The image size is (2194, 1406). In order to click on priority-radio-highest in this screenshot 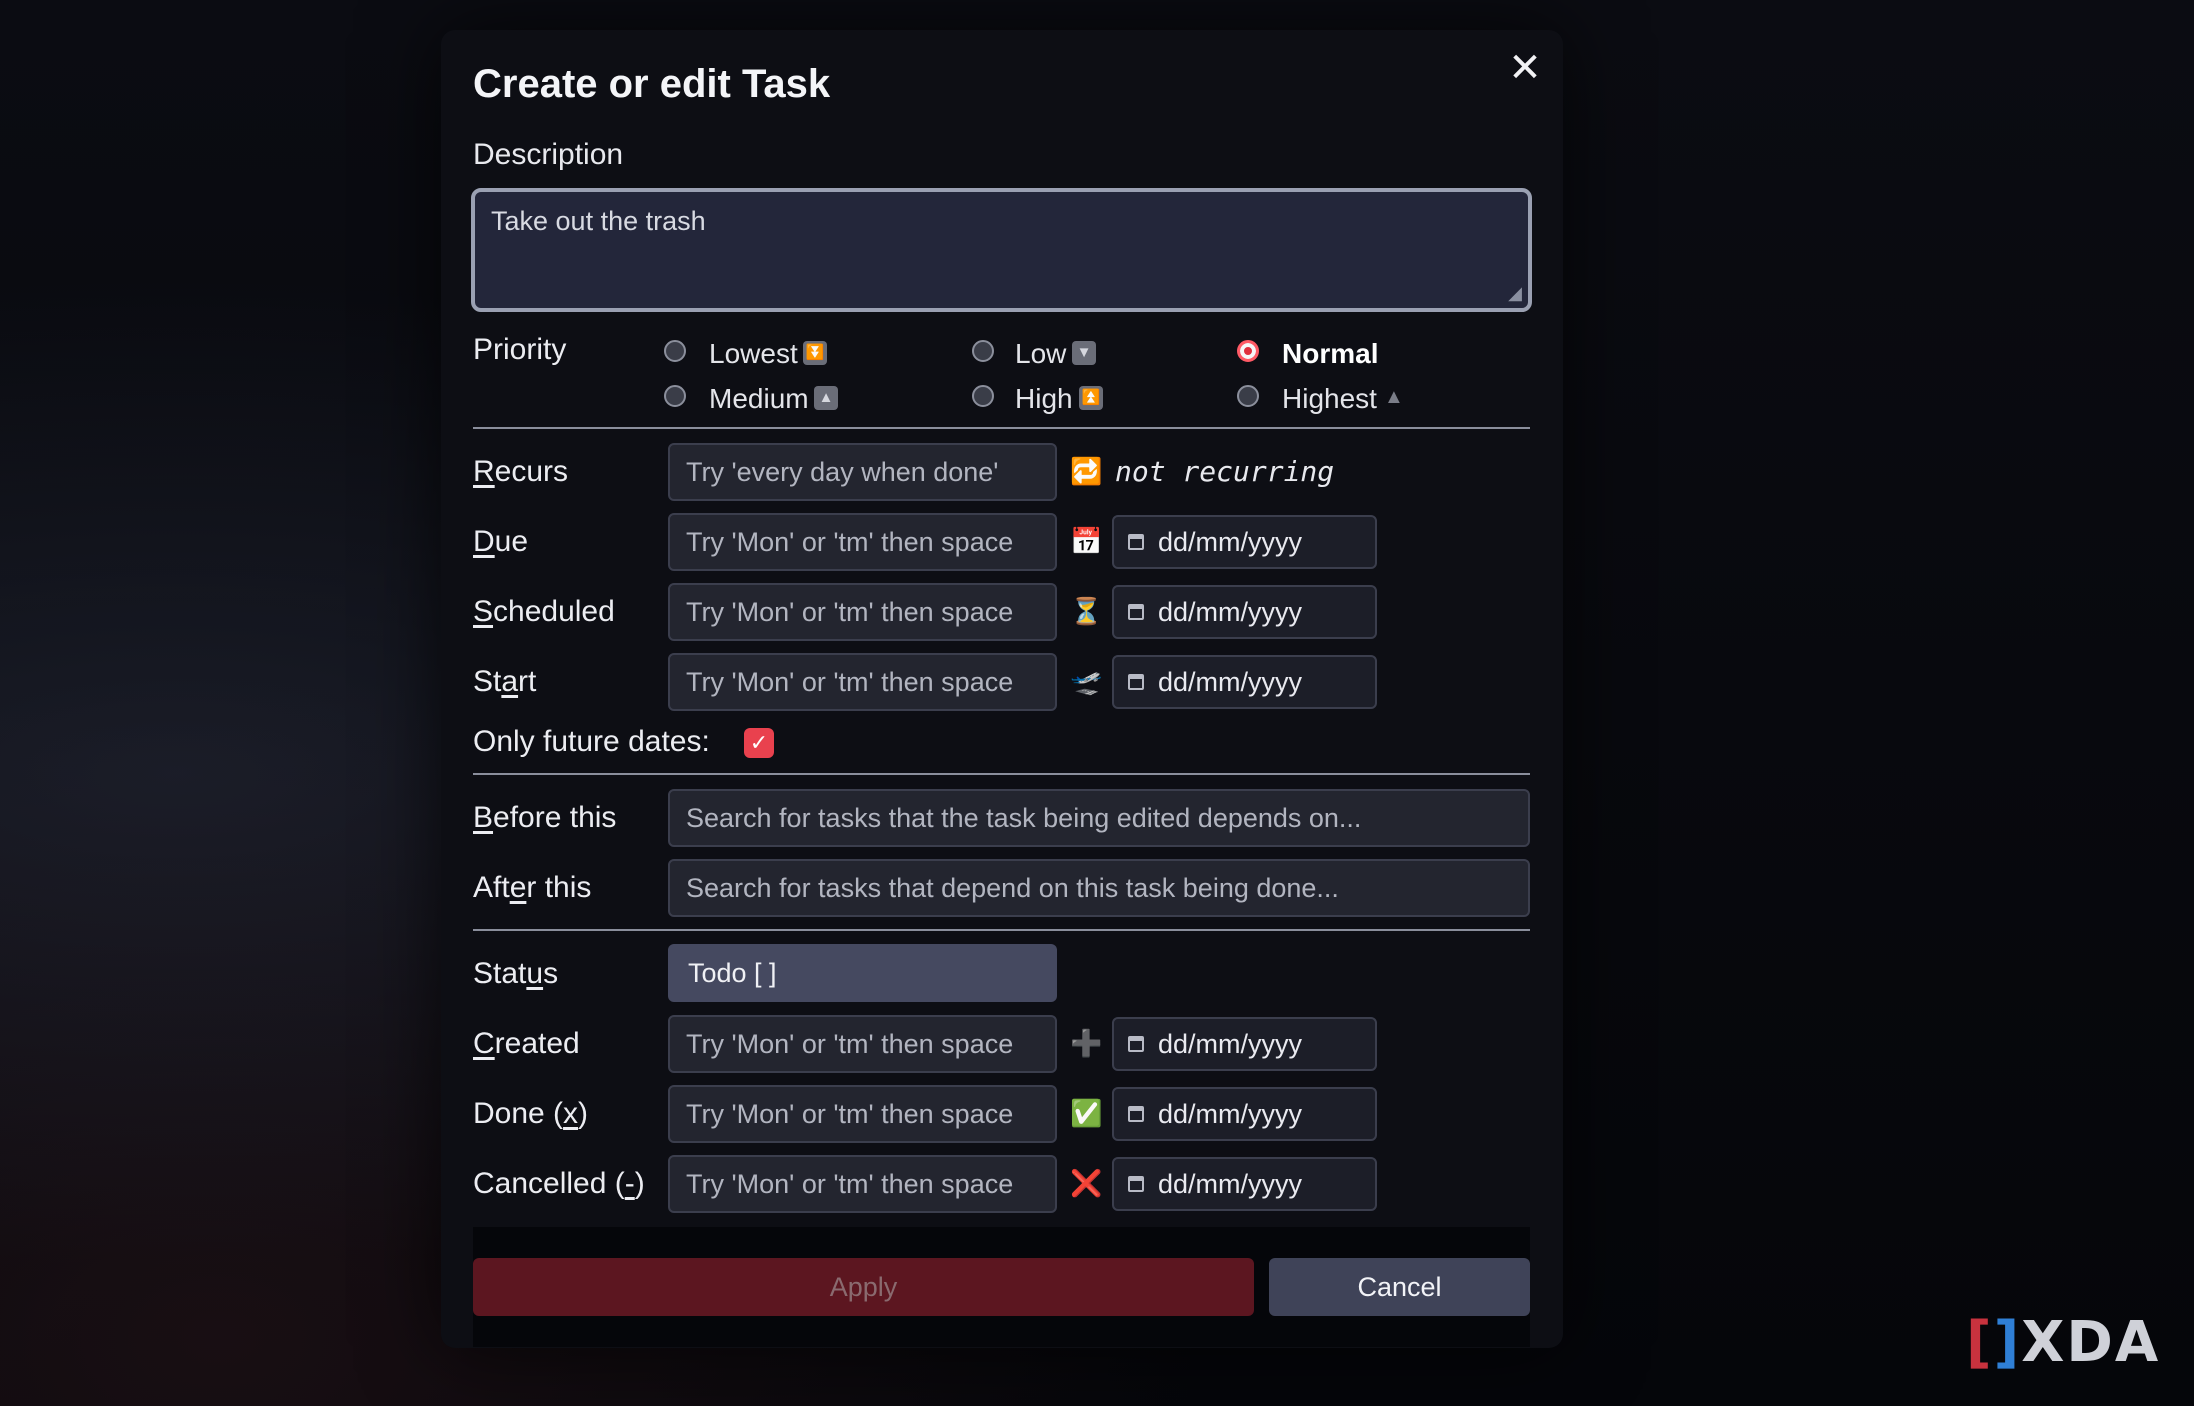, I will do `click(1248, 396)`.